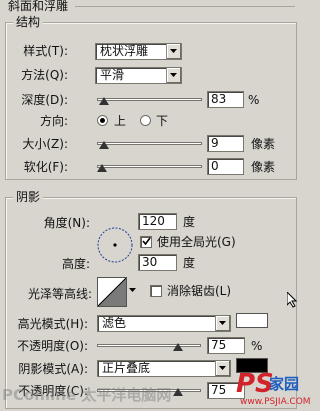  I want to click on psjia-suffix-watermark: 家园, so click(284, 384).